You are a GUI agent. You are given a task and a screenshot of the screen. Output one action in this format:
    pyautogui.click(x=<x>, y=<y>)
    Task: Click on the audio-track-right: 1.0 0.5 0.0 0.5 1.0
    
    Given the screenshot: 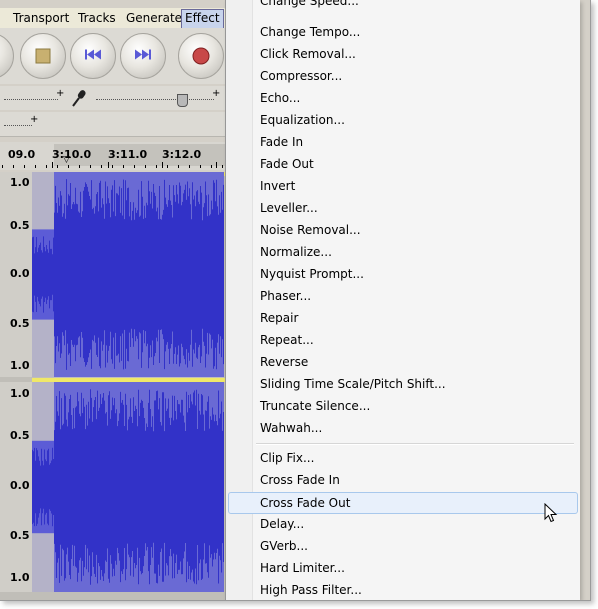 What is the action you would take?
    pyautogui.click(x=115, y=487)
    